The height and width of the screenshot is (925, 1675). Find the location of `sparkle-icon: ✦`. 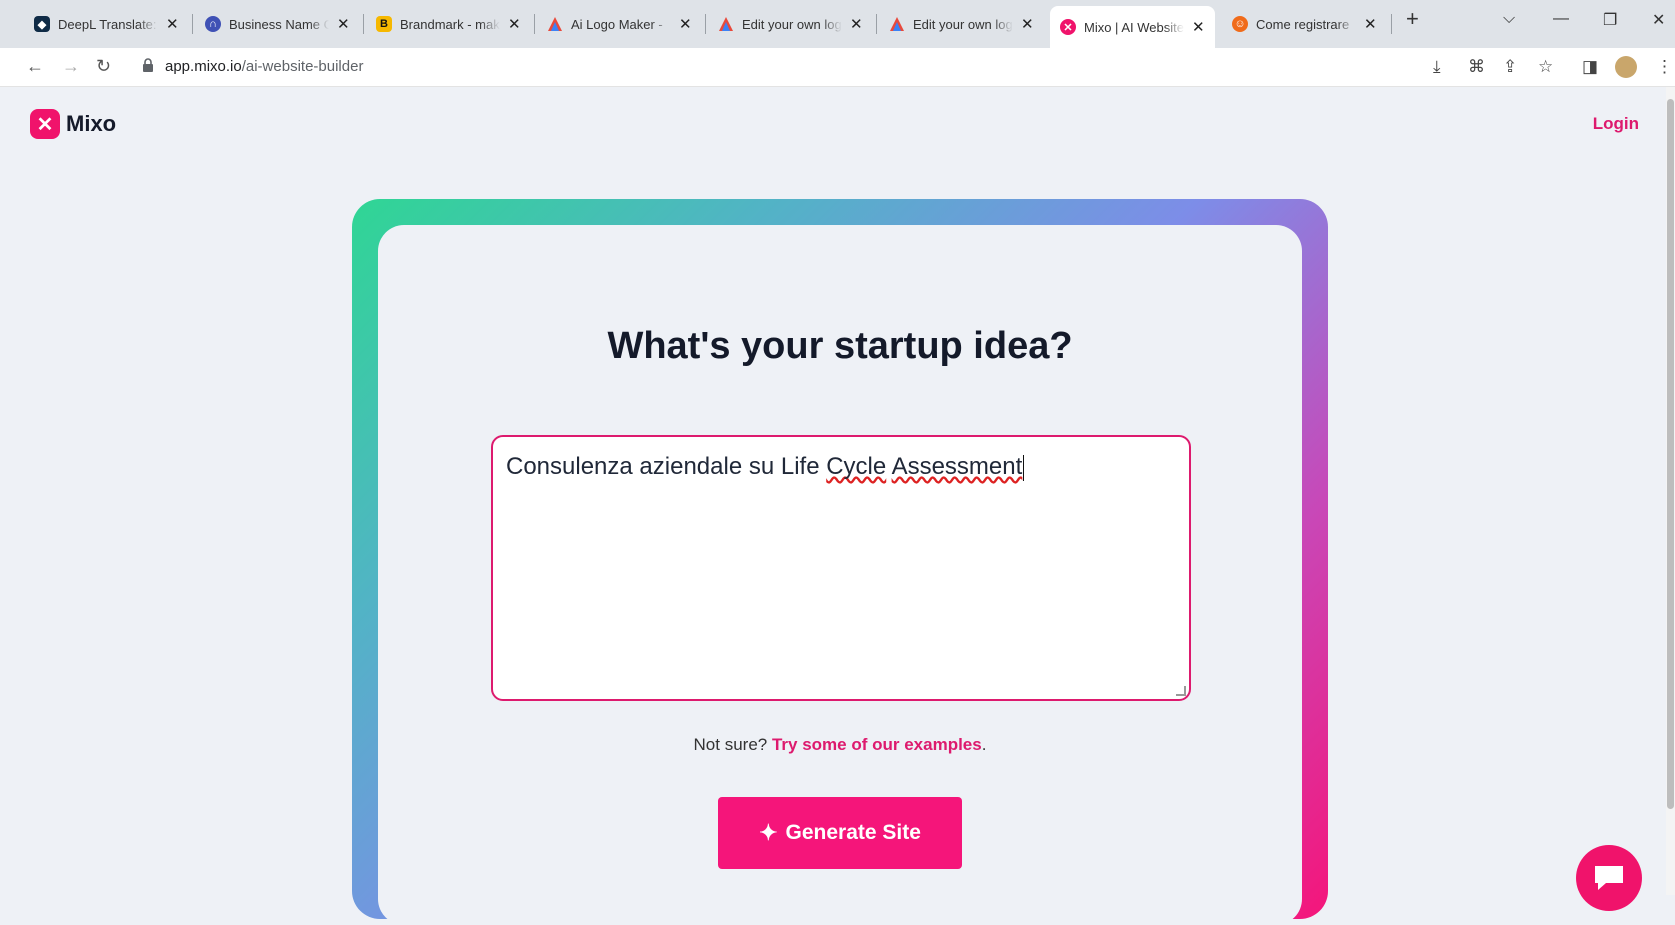

sparkle-icon: ✦ is located at coordinates (768, 832).